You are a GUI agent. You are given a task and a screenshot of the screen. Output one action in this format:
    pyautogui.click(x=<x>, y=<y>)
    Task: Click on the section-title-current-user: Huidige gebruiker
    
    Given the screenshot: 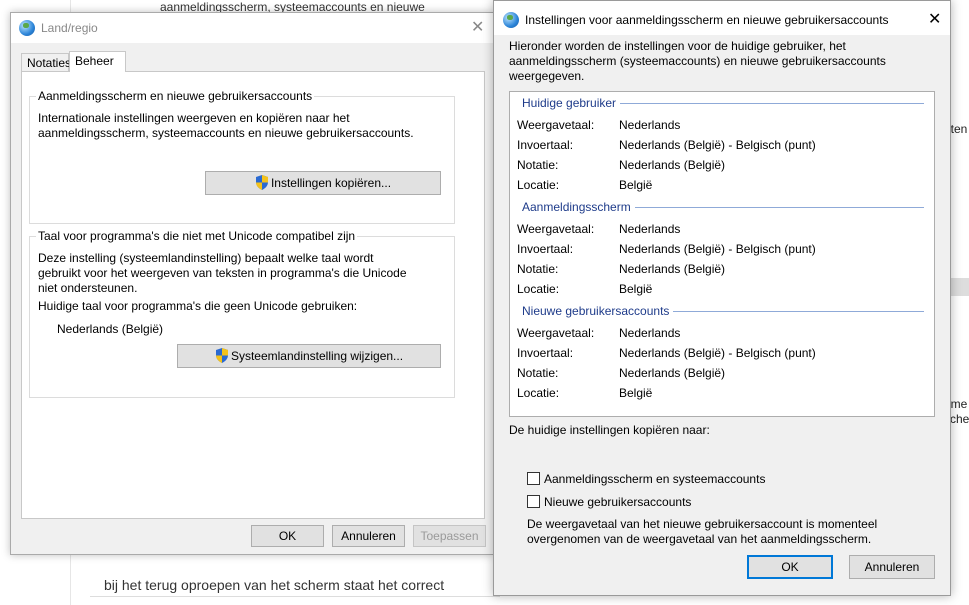 What is the action you would take?
    pyautogui.click(x=571, y=103)
    